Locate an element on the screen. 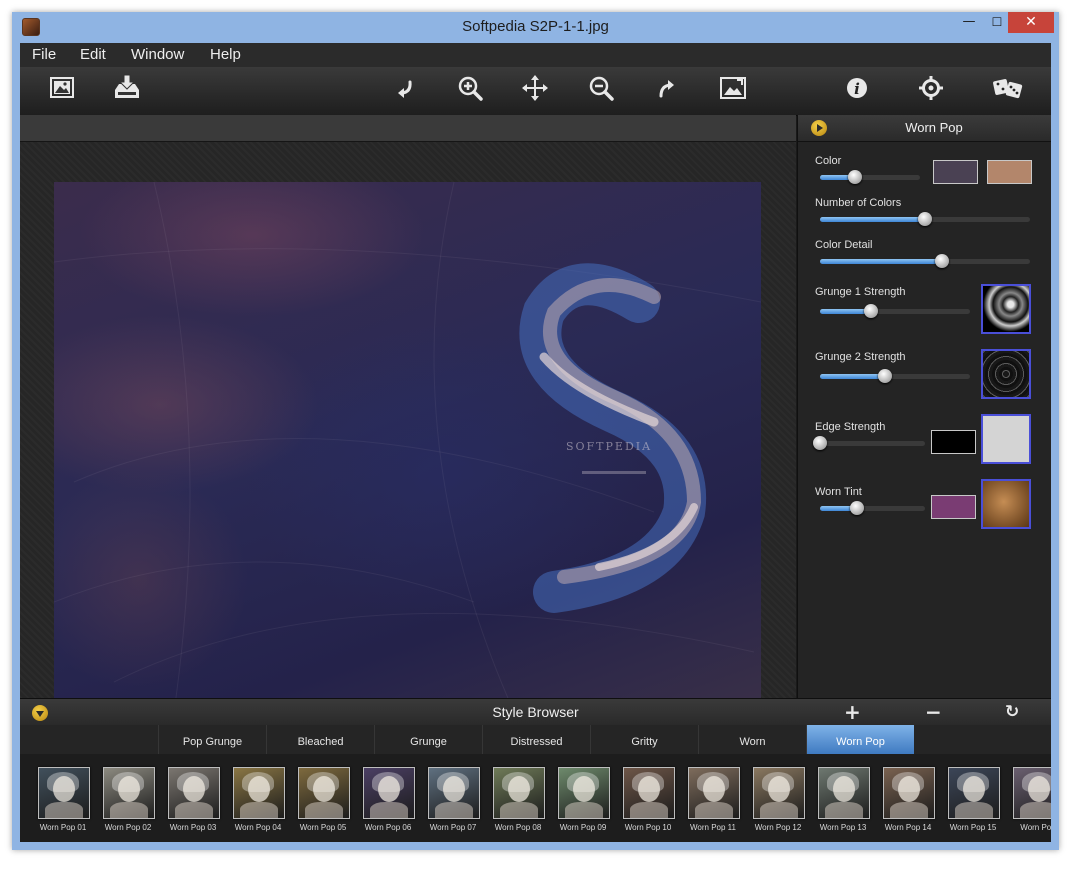 The height and width of the screenshot is (869, 1080). title-bar: Softpedia S2P-1-1.jpg — ☐ ✕ is located at coordinates (535, 27).